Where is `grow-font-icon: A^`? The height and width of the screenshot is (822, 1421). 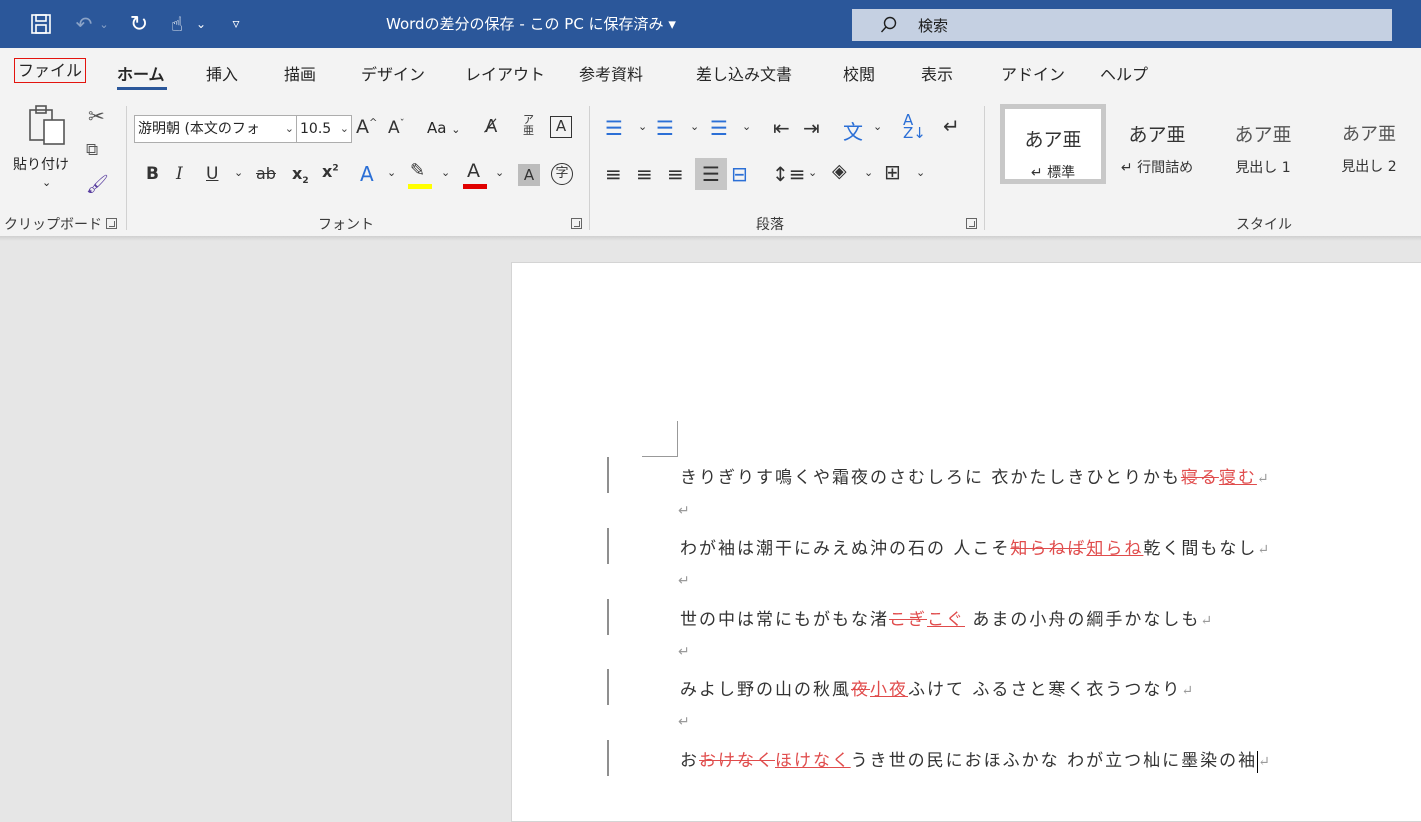
grow-font-icon: A^ is located at coordinates (366, 127).